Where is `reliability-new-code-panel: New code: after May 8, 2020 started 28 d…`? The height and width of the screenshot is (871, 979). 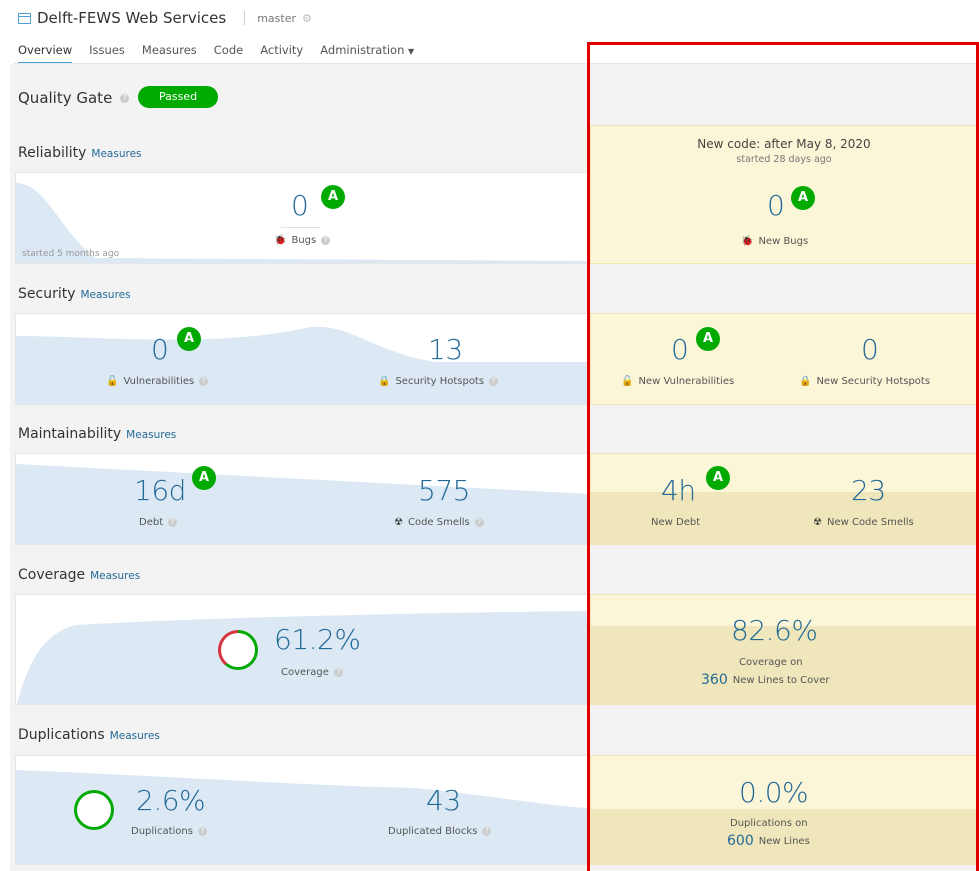
reliability-new-code-panel: New code: after May 8, 2020 started 28 d… is located at coordinates (784, 194).